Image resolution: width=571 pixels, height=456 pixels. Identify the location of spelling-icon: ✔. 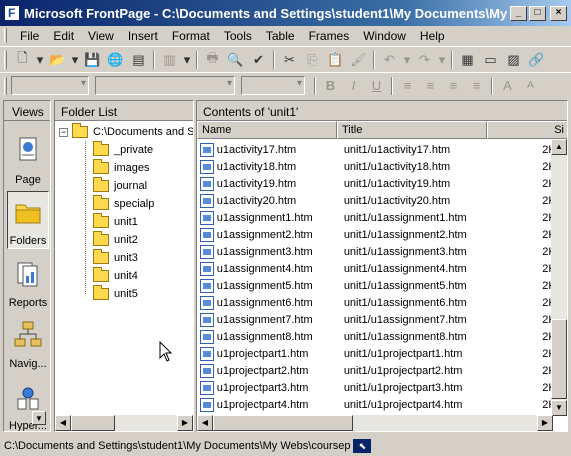
(258, 60).